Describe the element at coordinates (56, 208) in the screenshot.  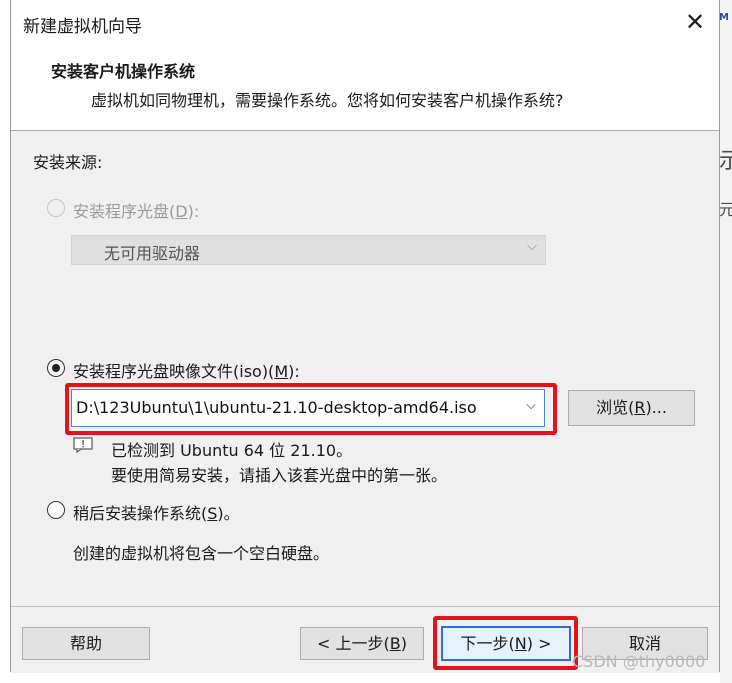
I see `radio-installer-disc` at that location.